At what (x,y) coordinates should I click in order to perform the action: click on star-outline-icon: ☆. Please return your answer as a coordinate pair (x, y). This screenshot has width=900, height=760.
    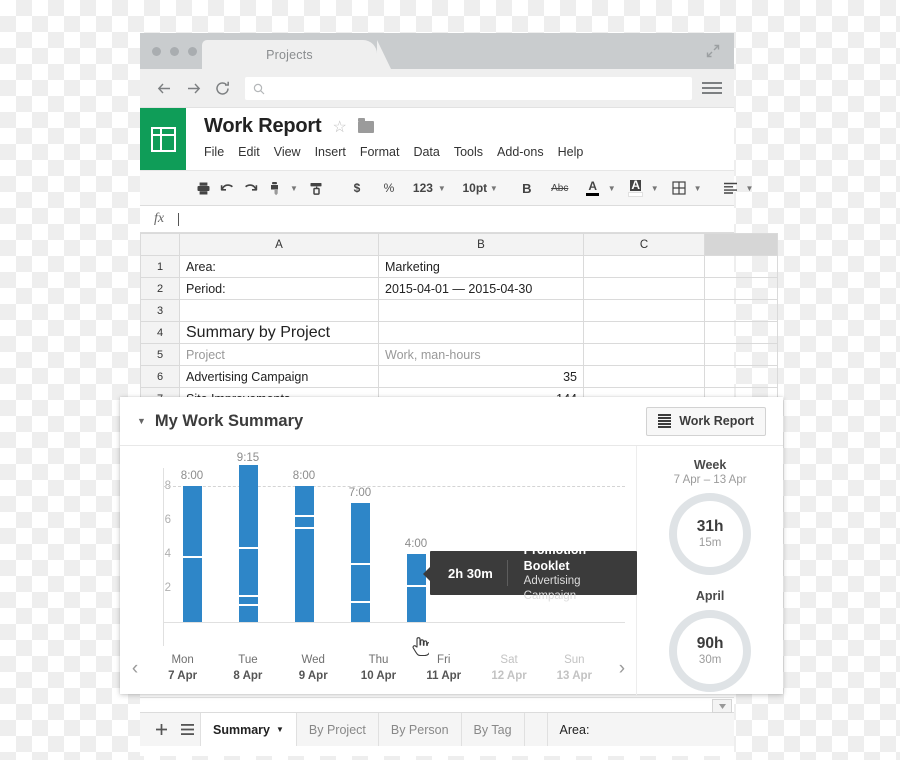
    Looking at the image, I should click on (339, 127).